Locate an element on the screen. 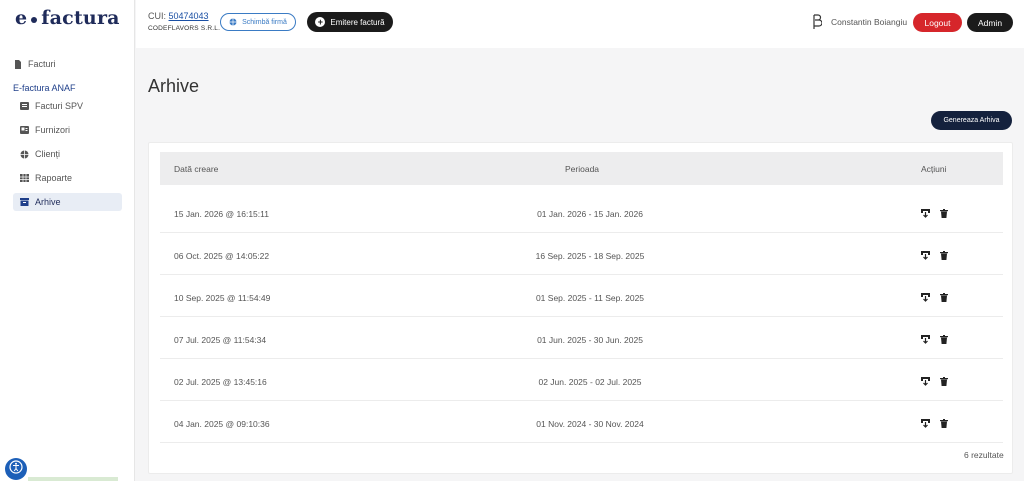 The width and height of the screenshot is (1024, 481). sidebar-item-label: Facturi is located at coordinates (42, 64).